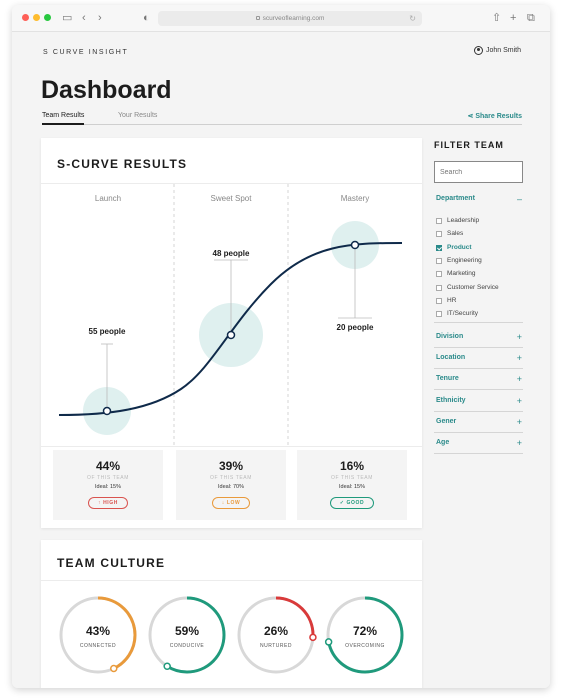 The image size is (562, 698). What do you see at coordinates (231, 253) in the screenshot?
I see `sweet-spot-count: 48 people` at bounding box center [231, 253].